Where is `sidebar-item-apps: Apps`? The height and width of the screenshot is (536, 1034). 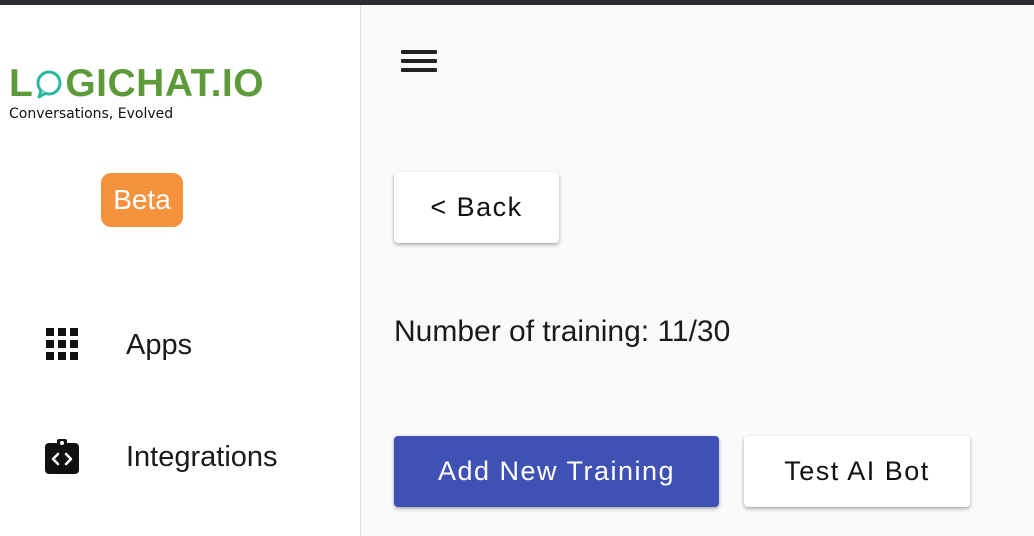
sidebar-item-apps: Apps is located at coordinates (180, 344).